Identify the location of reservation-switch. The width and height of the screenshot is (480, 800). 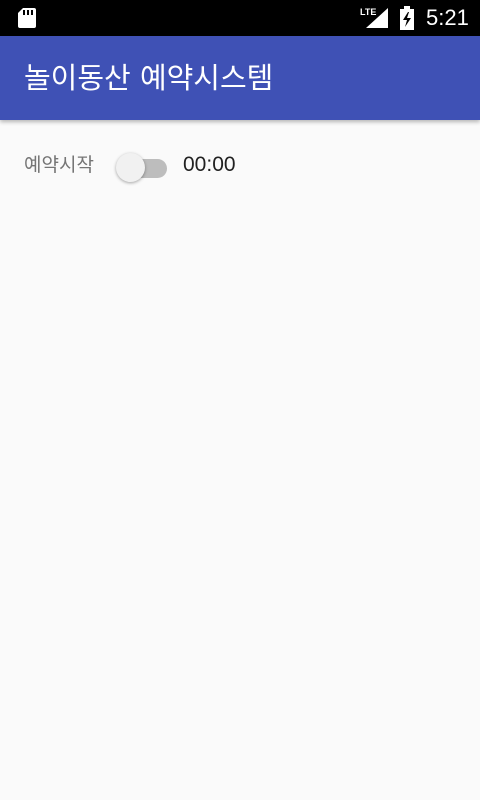
(142, 166).